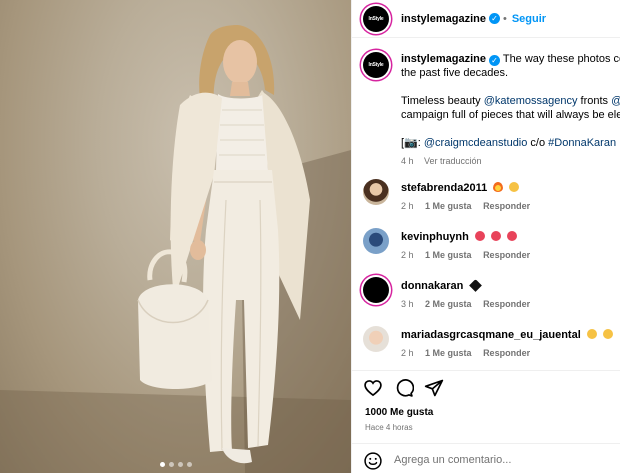  Describe the element at coordinates (448, 304) in the screenshot. I see `comment-likes-button: 2 Me gusta` at that location.